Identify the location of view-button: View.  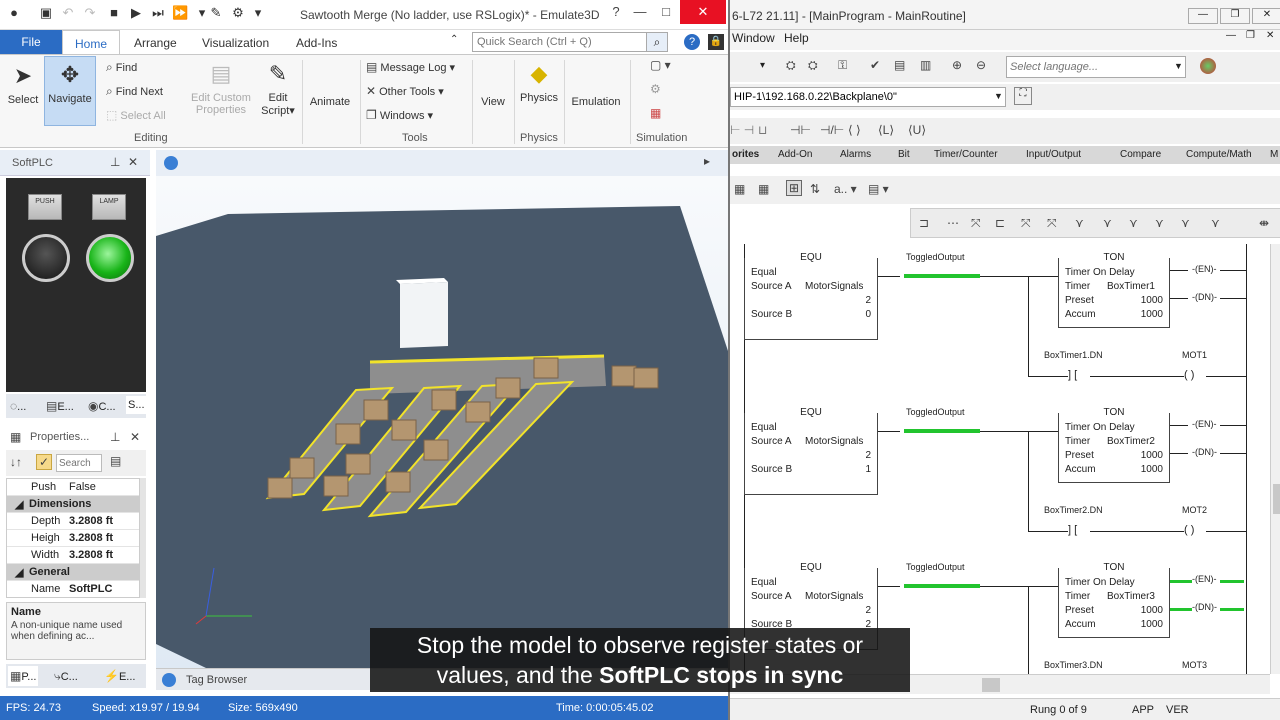
(493, 102).